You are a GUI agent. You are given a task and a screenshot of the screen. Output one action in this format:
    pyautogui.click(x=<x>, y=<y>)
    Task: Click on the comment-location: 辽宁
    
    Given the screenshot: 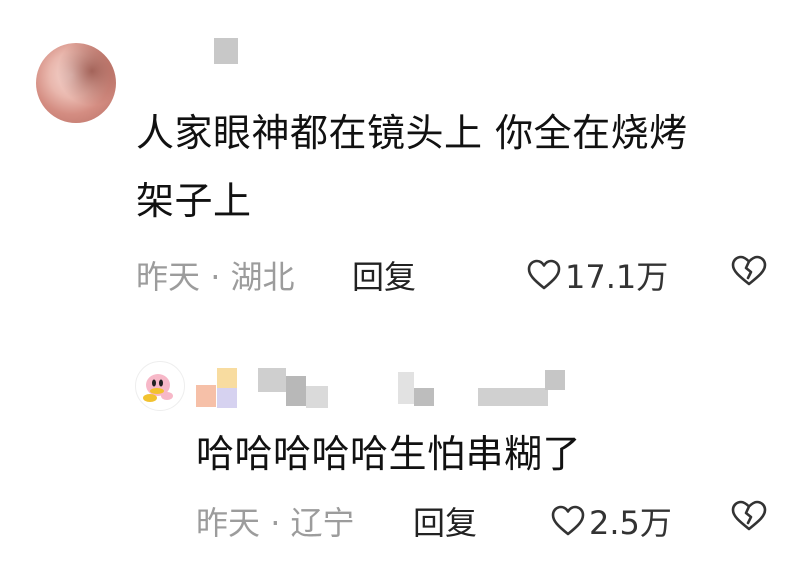 What is the action you would take?
    pyautogui.click(x=322, y=523)
    